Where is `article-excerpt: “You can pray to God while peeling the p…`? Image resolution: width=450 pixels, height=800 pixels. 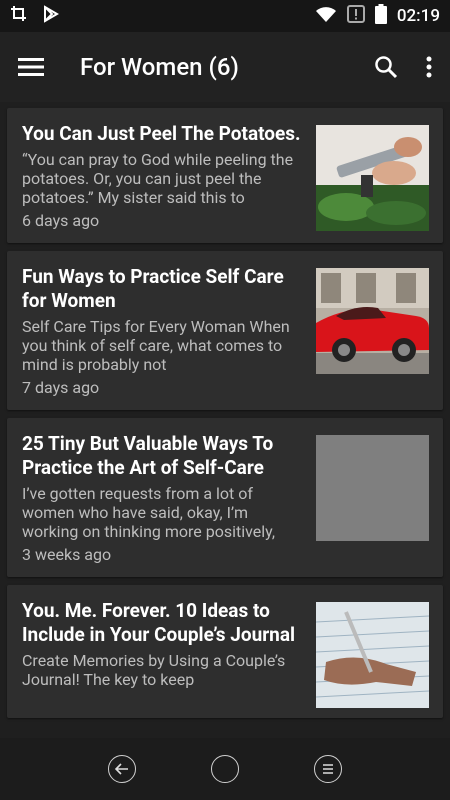 article-excerpt: “You can pray to God while peeling the p… is located at coordinates (158, 178).